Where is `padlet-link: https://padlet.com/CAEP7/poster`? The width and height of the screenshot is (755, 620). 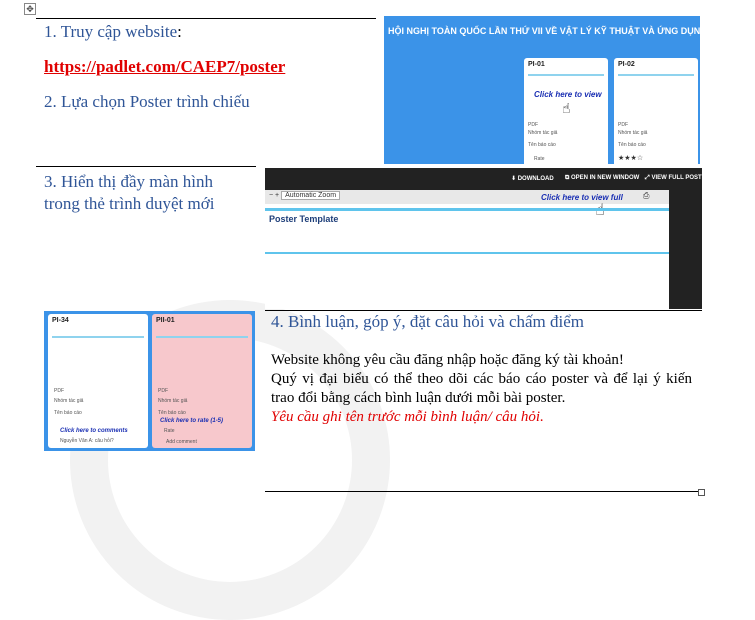 padlet-link: https://padlet.com/CAEP7/poster is located at coordinates (164, 67).